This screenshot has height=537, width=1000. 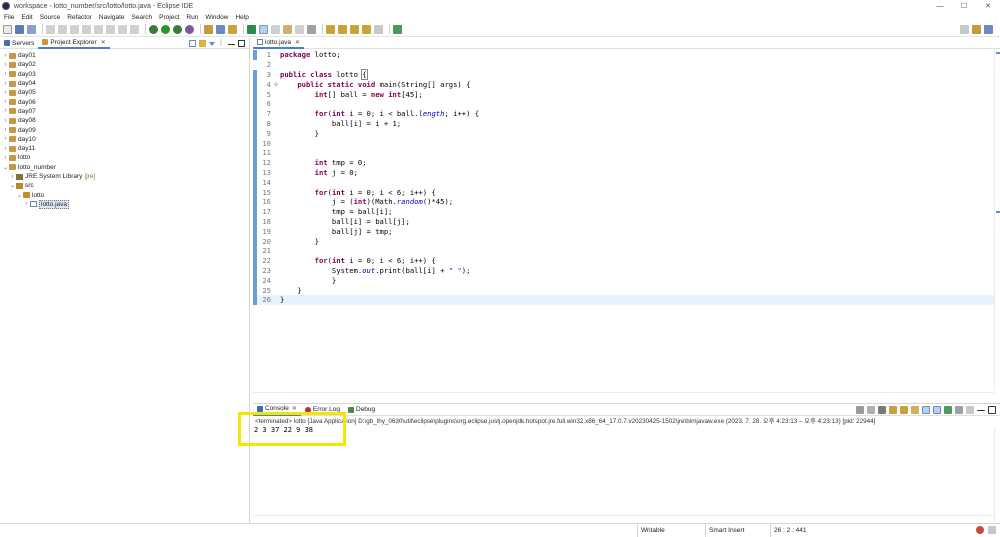 What do you see at coordinates (124, 204) in the screenshot?
I see `tree-item: › lotto.java` at bounding box center [124, 204].